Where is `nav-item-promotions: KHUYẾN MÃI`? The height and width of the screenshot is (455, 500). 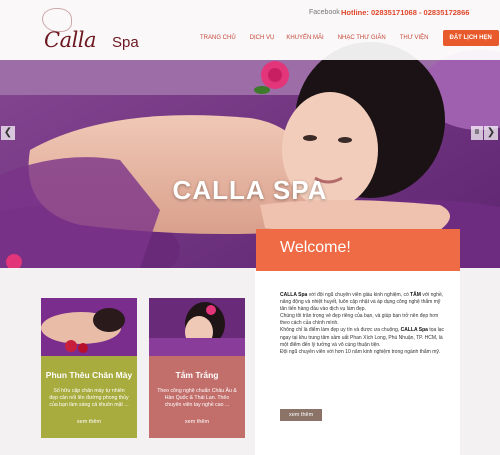 nav-item-promotions: KHUYẾN MÃI is located at coordinates (304, 38).